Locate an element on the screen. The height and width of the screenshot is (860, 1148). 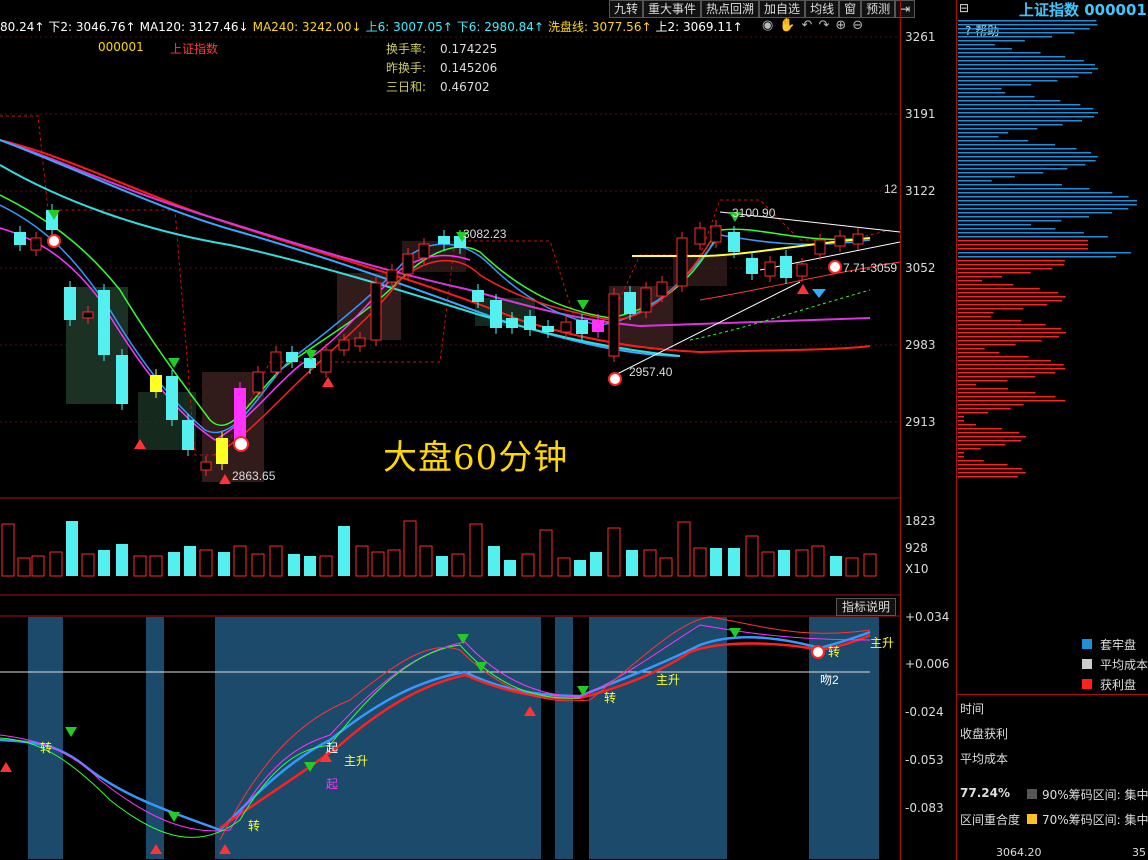
range90-swatch is located at coordinates (1032, 794).